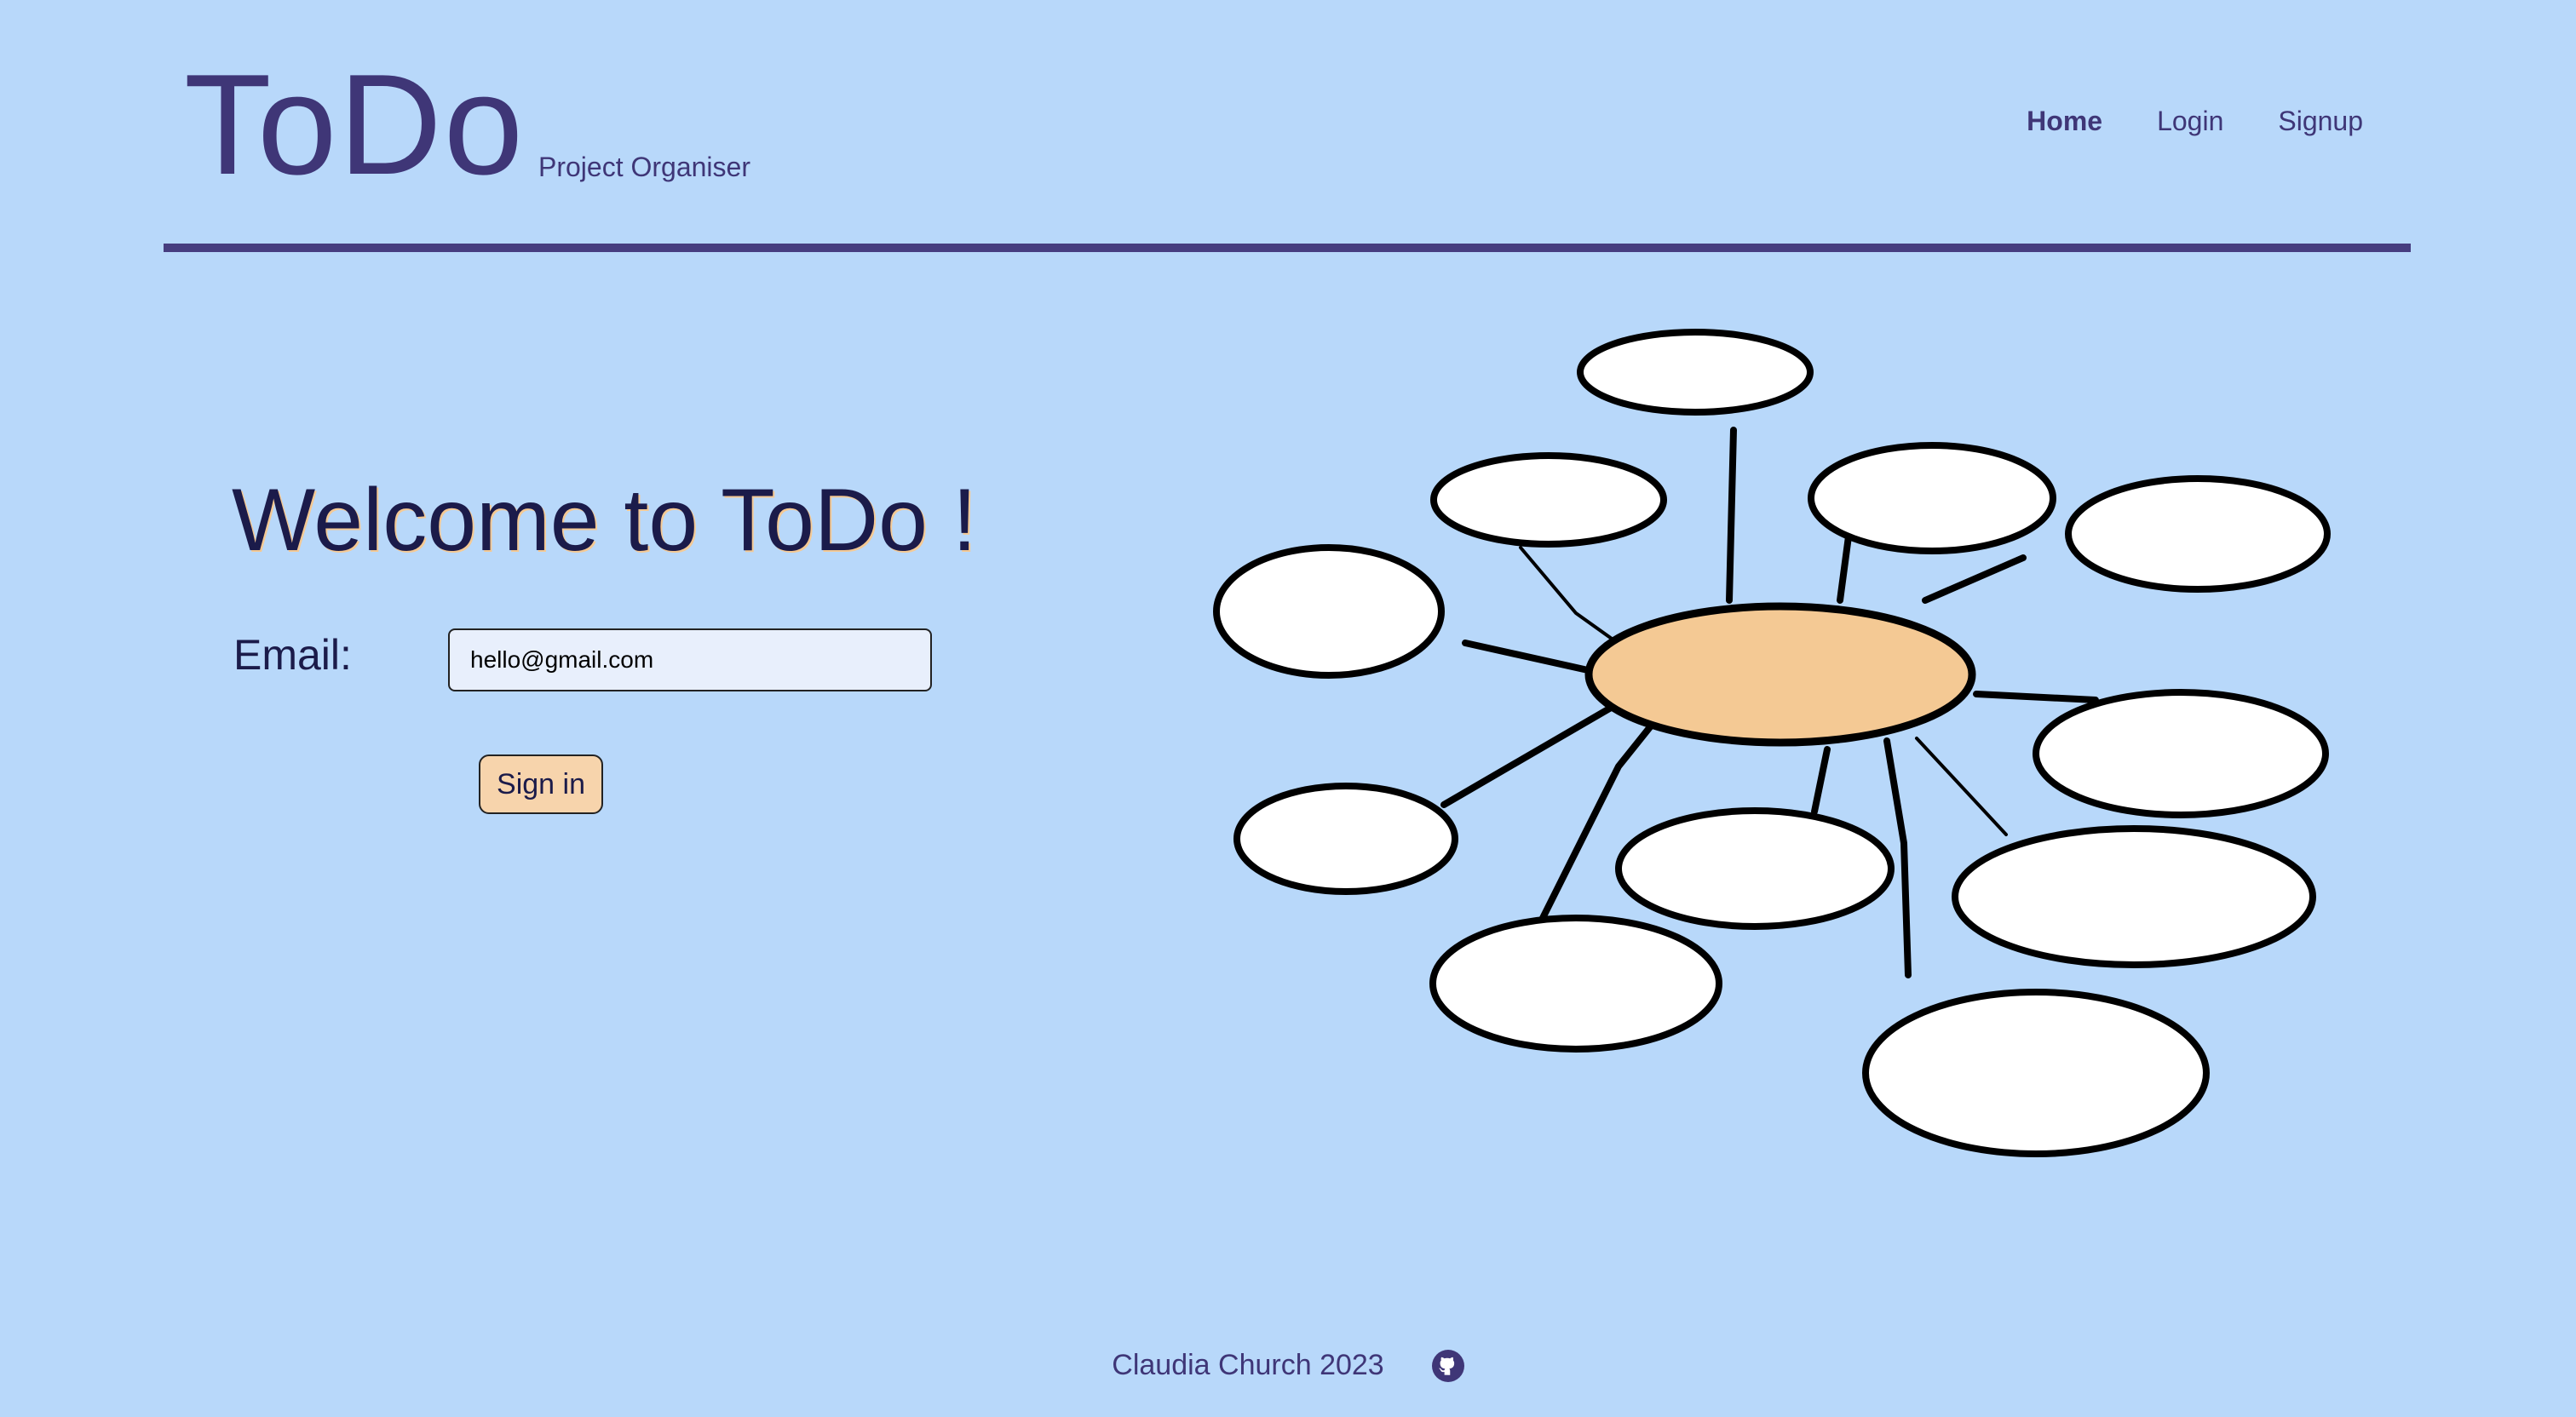 This screenshot has width=2576, height=1417. Describe the element at coordinates (541, 784) in the screenshot. I see `signin-button: Sign in` at that location.